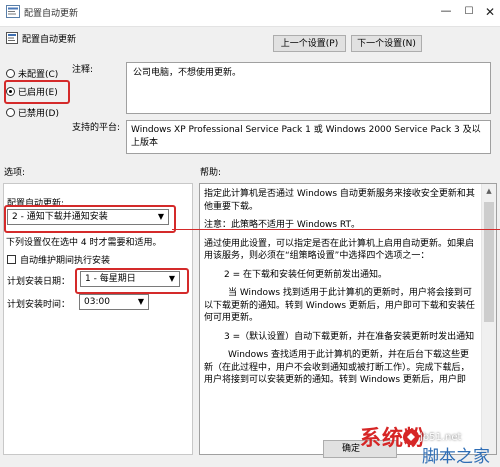  What do you see at coordinates (83, 70) in the screenshot?
I see `comment-label: 注释:` at bounding box center [83, 70].